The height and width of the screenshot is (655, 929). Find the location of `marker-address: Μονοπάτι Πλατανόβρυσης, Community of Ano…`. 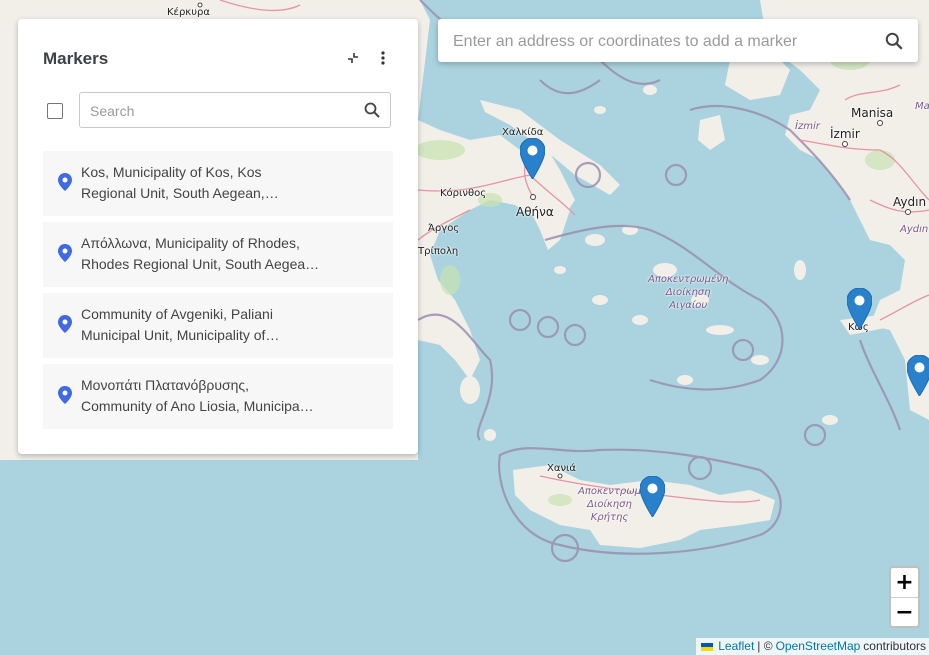

marker-address: Μονοπάτι Πλατανόβρυσης, Community of Ano… is located at coordinates (206, 396).